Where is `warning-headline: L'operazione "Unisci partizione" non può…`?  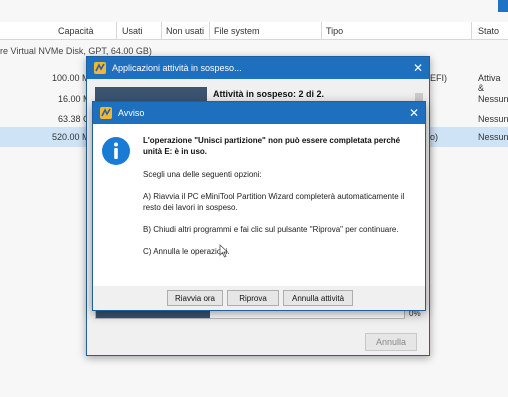
warning-headline: L'operazione "Unisci partizione" non può… is located at coordinates (272, 146).